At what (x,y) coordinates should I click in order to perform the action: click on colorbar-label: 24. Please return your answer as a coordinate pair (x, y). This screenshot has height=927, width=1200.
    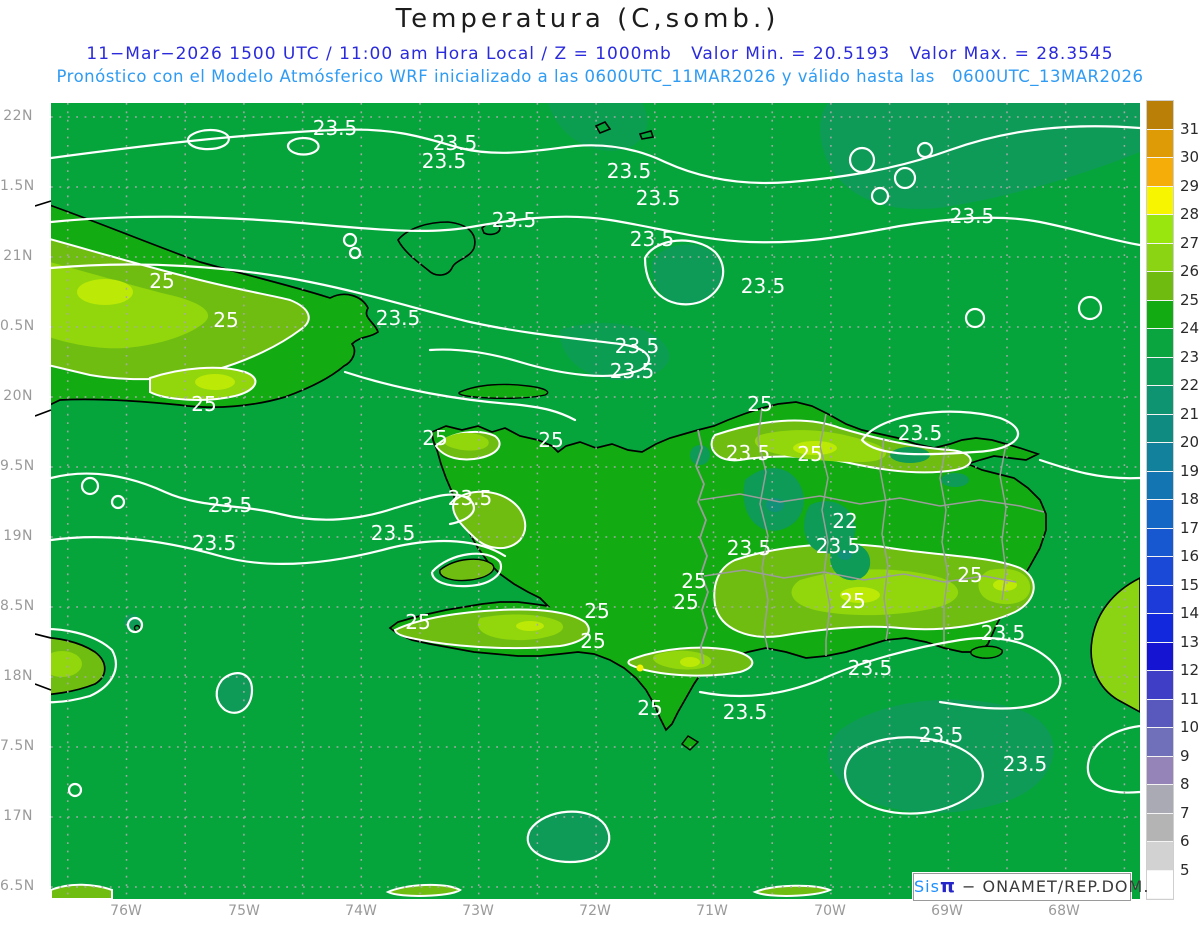
    Looking at the image, I should click on (1190, 328).